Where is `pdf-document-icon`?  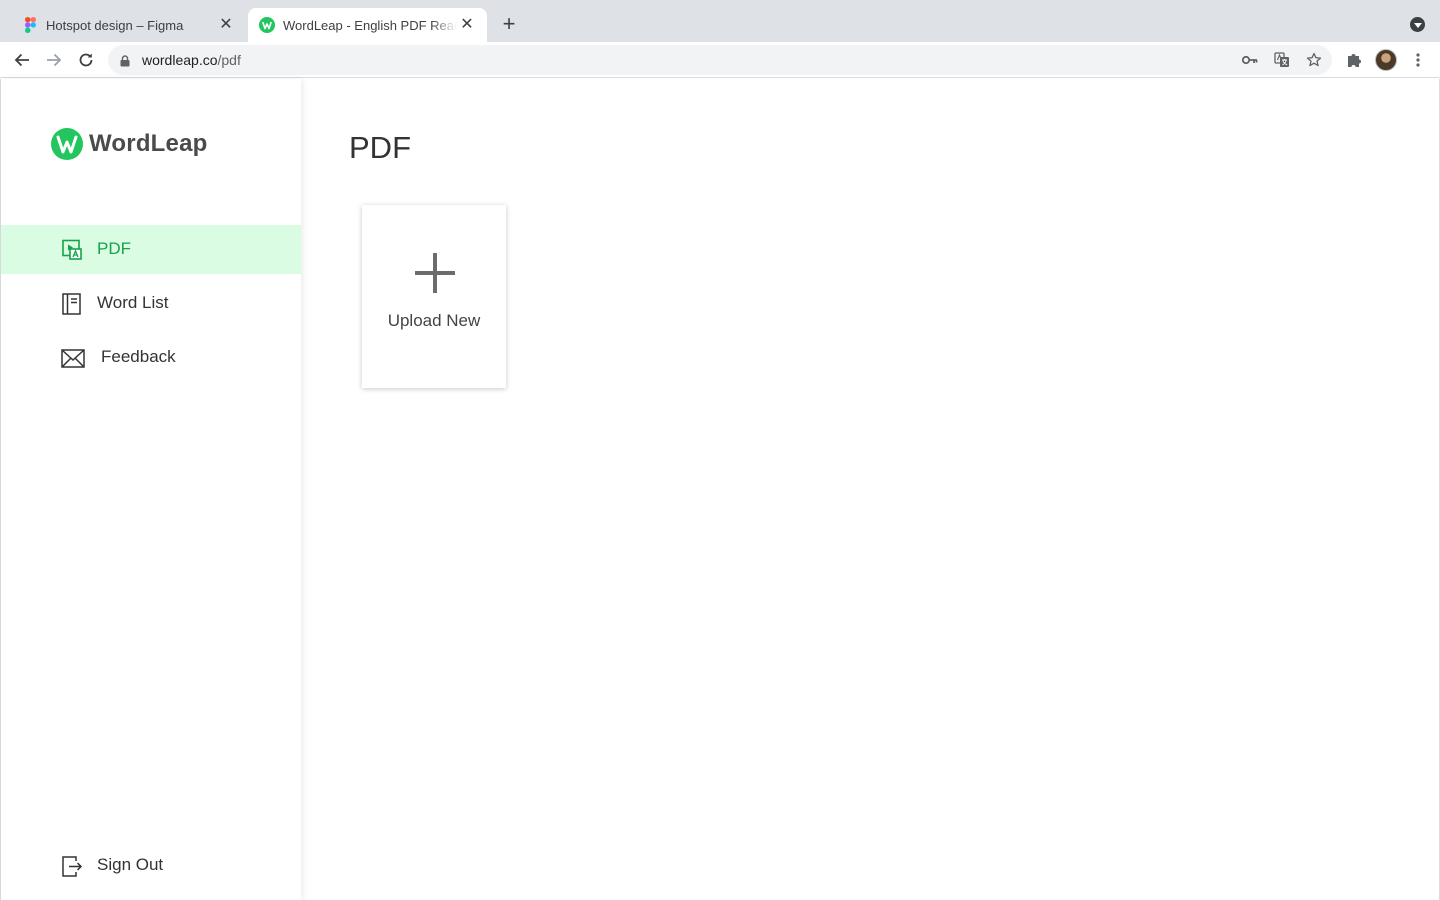 pdf-document-icon is located at coordinates (72, 250).